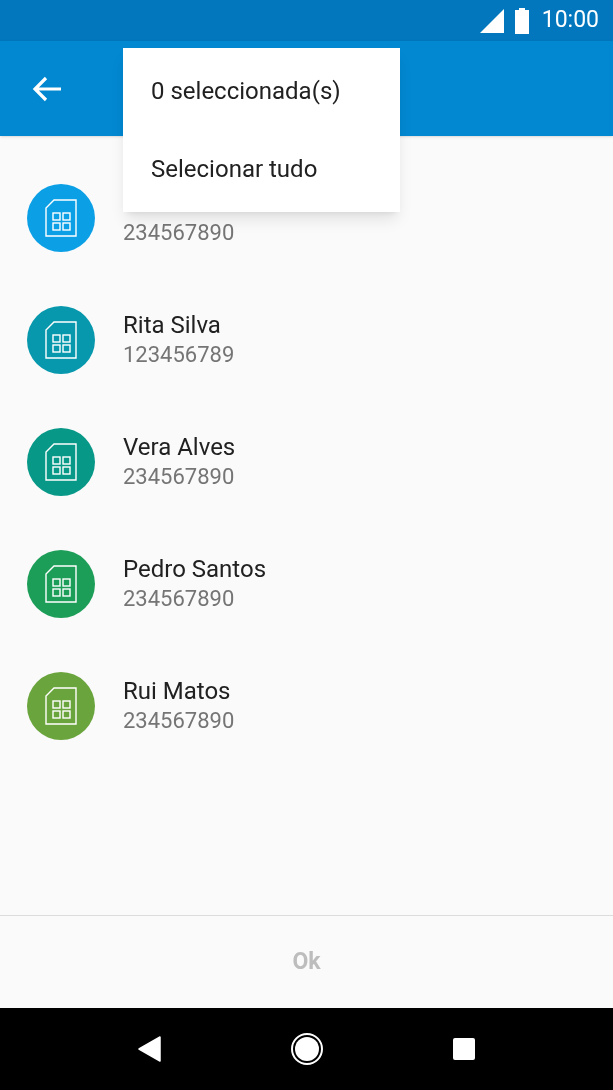 The width and height of the screenshot is (613, 1090). I want to click on recents-icon, so click(463, 1049).